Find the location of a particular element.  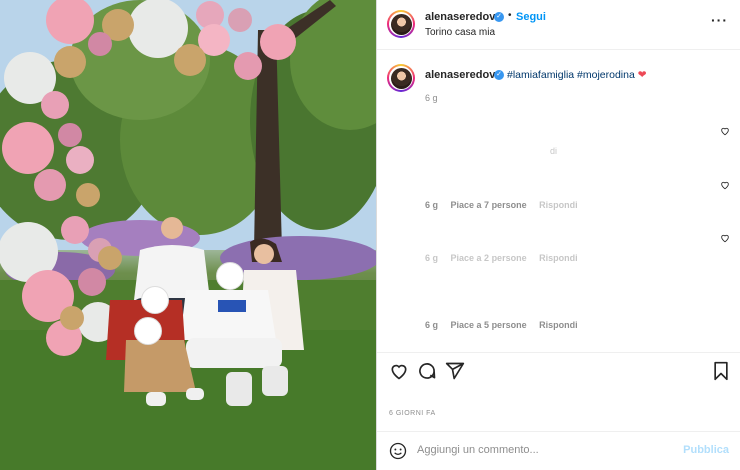

caption-age: 6 g is located at coordinates (431, 98).